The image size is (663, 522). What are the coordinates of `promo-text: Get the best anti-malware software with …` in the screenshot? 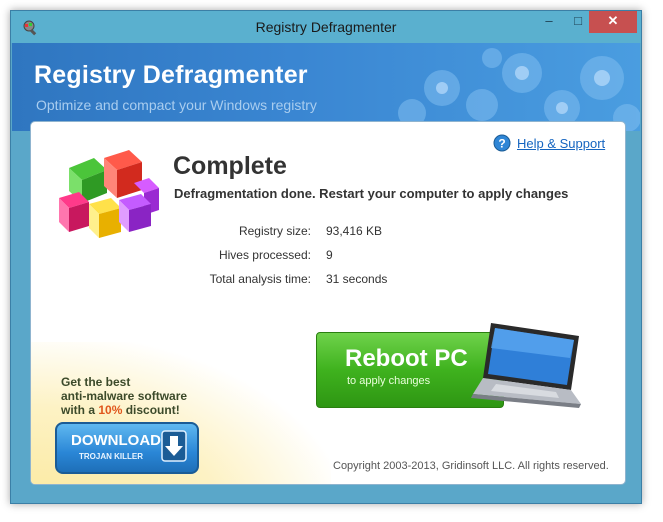 It's located at (124, 396).